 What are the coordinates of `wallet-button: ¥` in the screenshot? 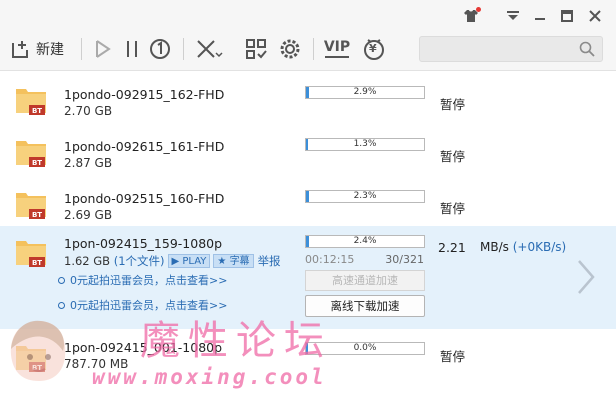 It's located at (374, 49).